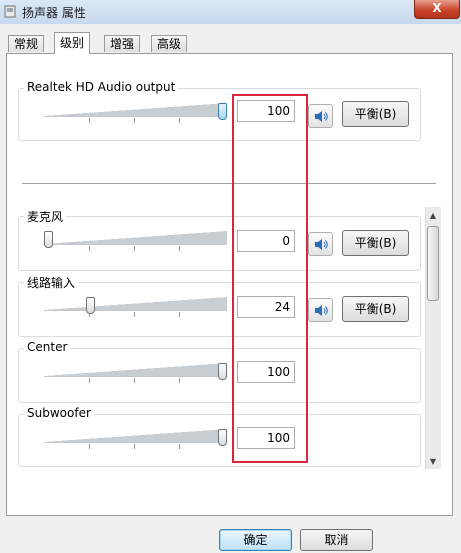  What do you see at coordinates (51, 282) in the screenshot?
I see `line-in-label: 线路输入` at bounding box center [51, 282].